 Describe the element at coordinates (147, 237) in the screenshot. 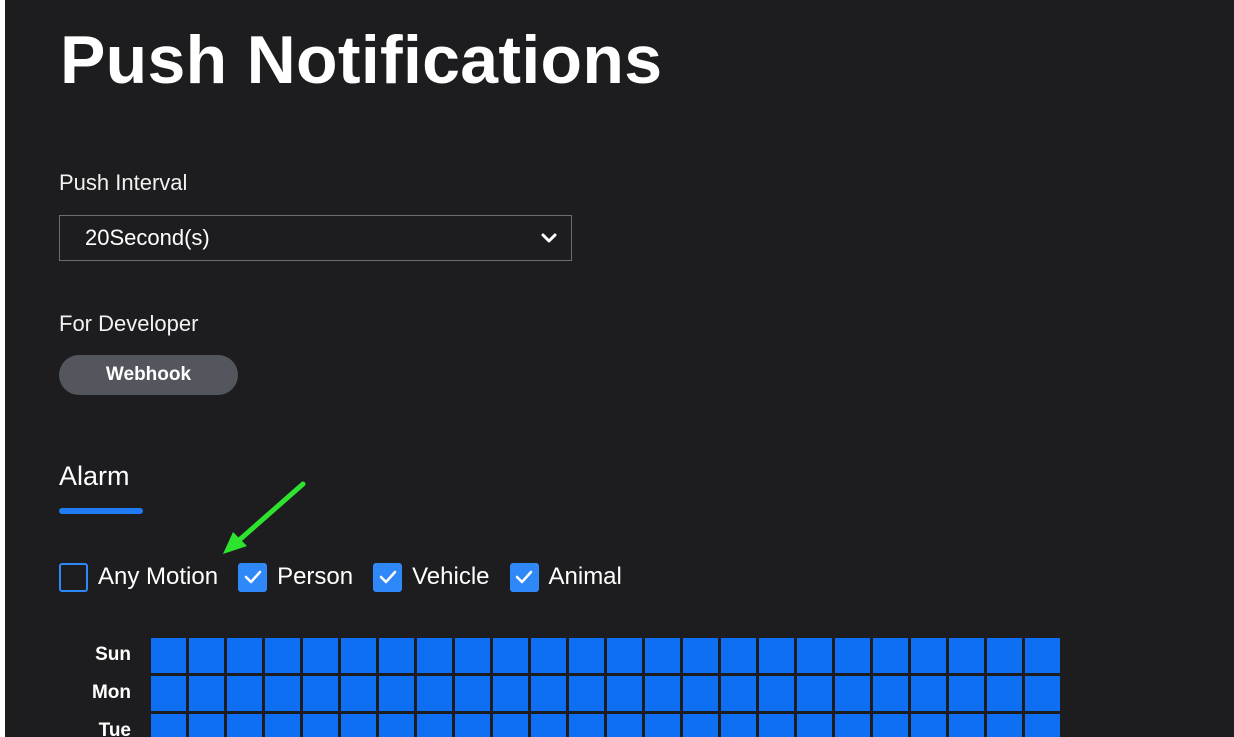

I see `push-interval-value: 20Second(s)` at that location.